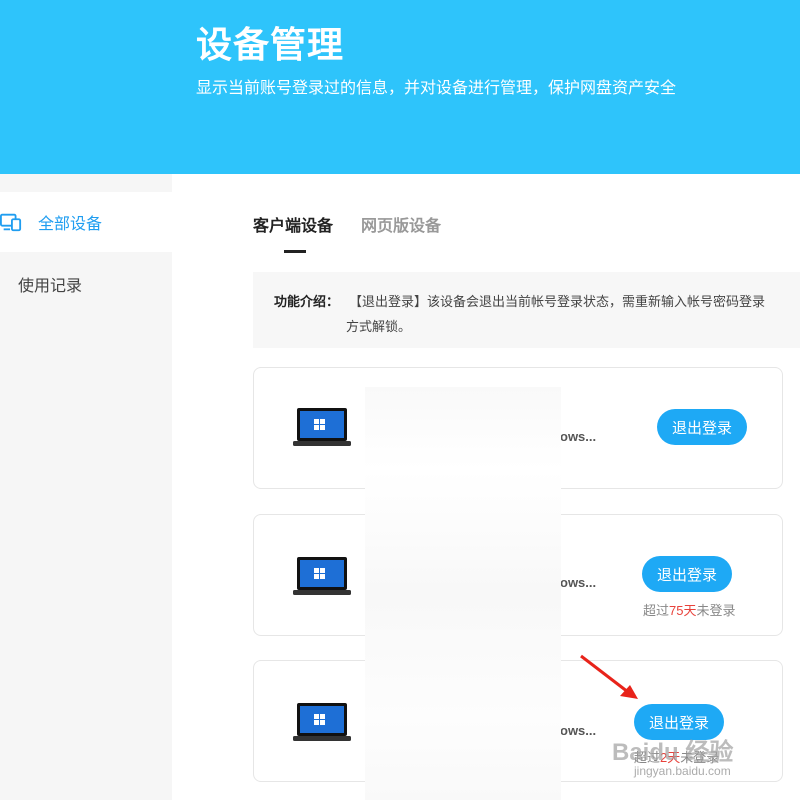 This screenshot has height=800, width=800. I want to click on sidebar-item-label: 全部设备, so click(70, 224).